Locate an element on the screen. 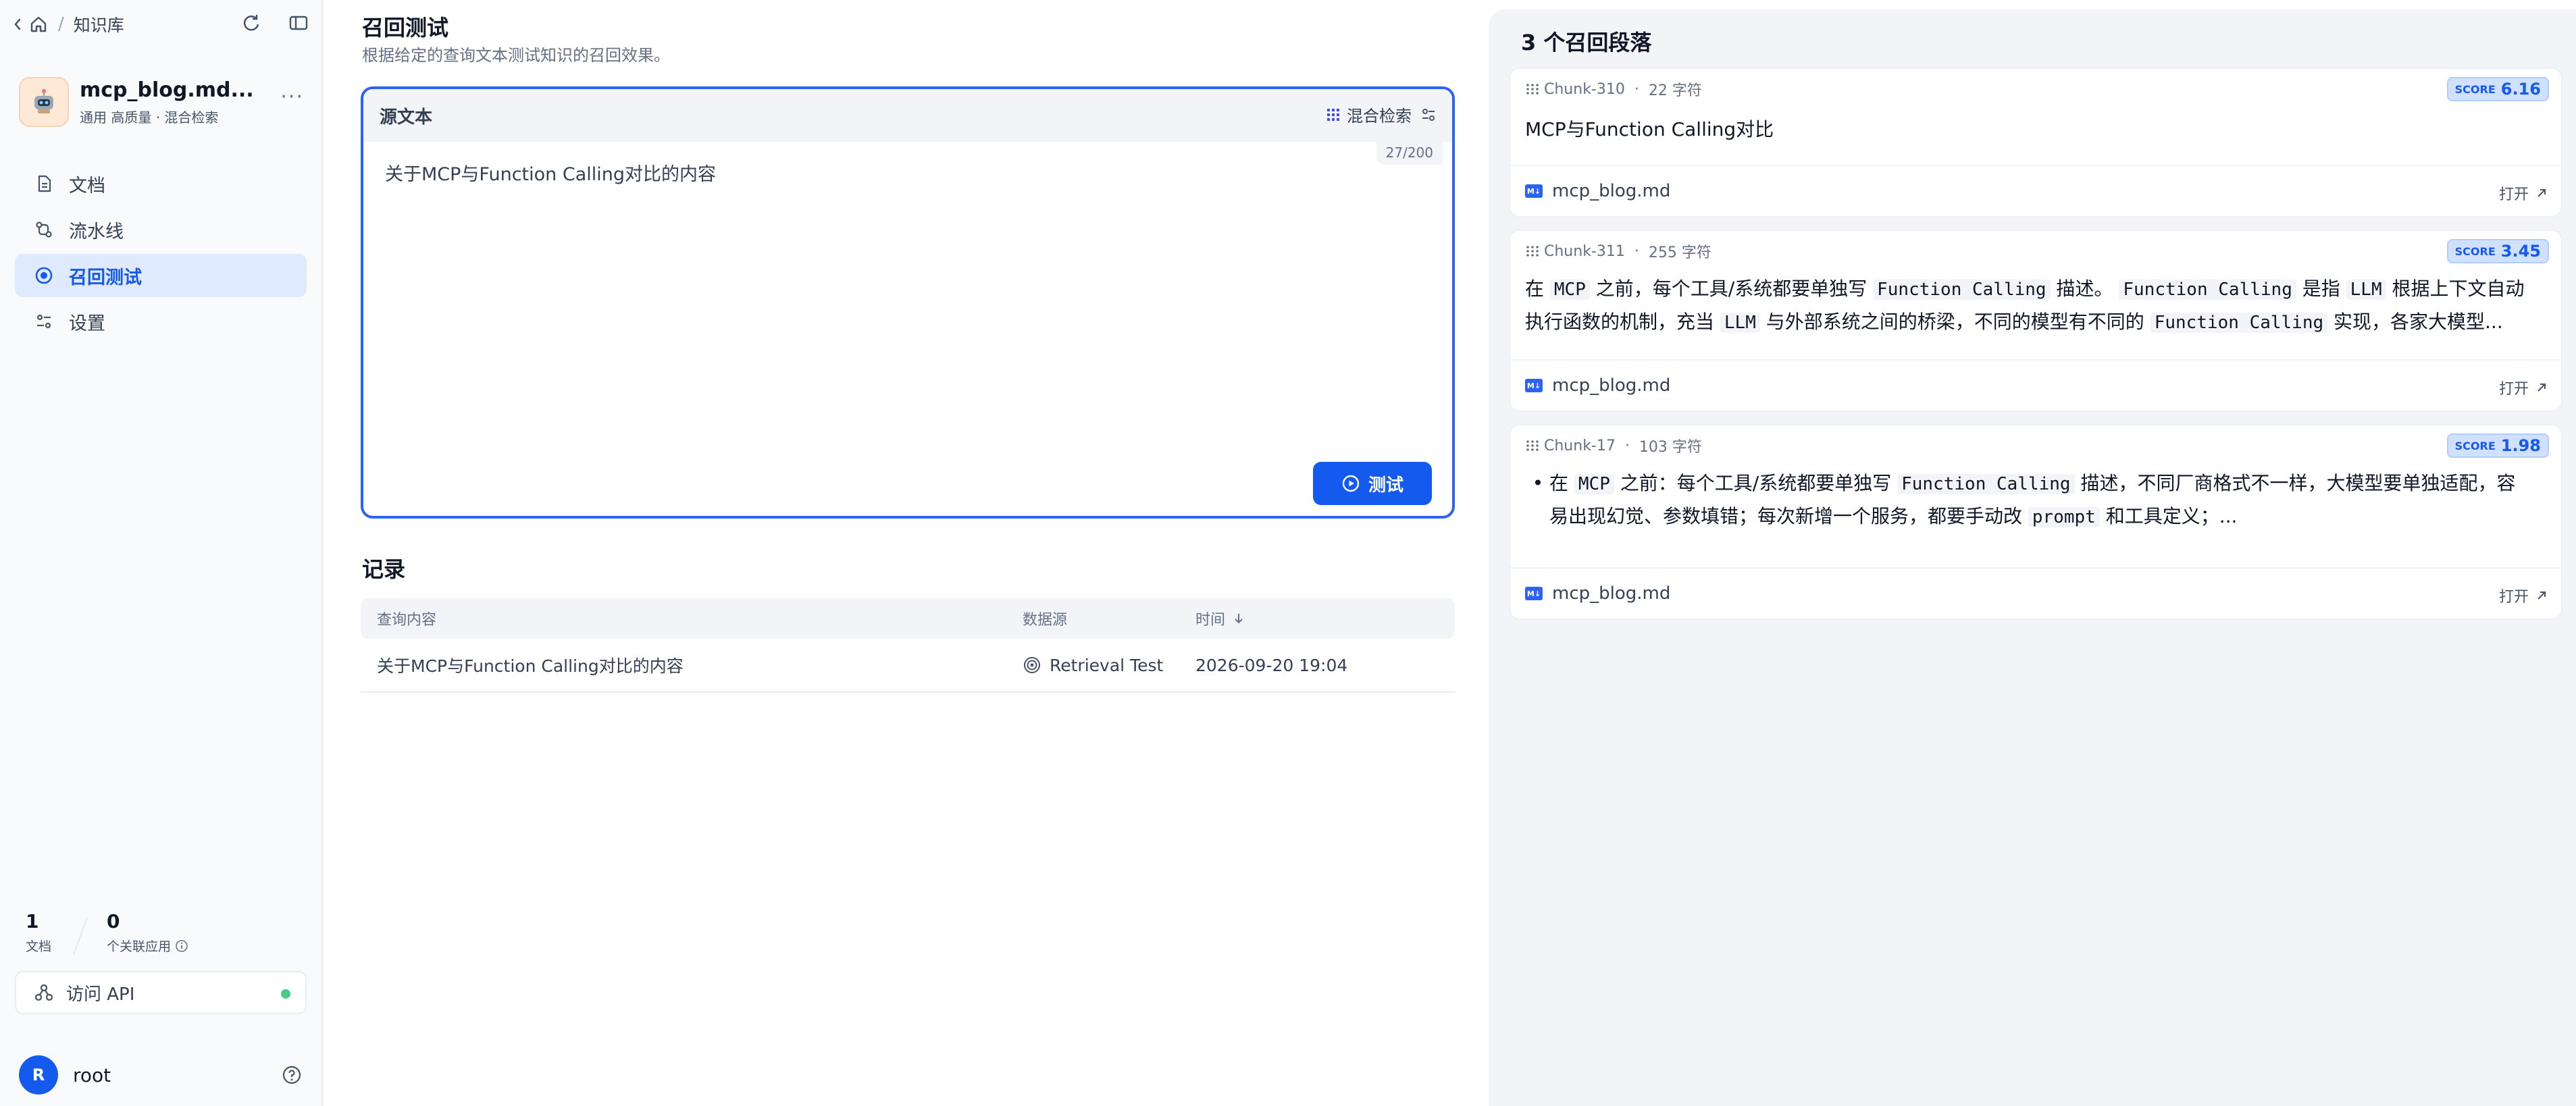  user-row: R root is located at coordinates (161, 1075).